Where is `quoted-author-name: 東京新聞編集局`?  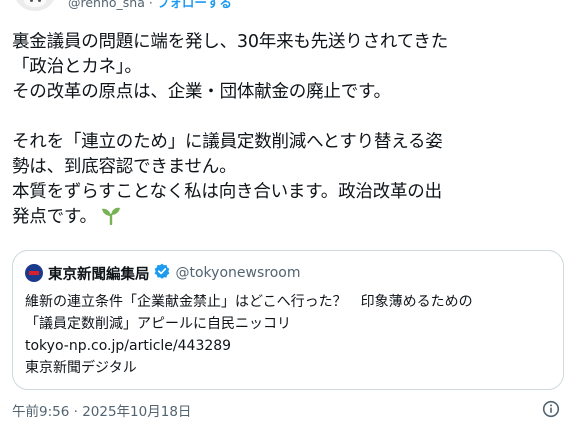 quoted-author-name: 東京新聞編集局 is located at coordinates (99, 273).